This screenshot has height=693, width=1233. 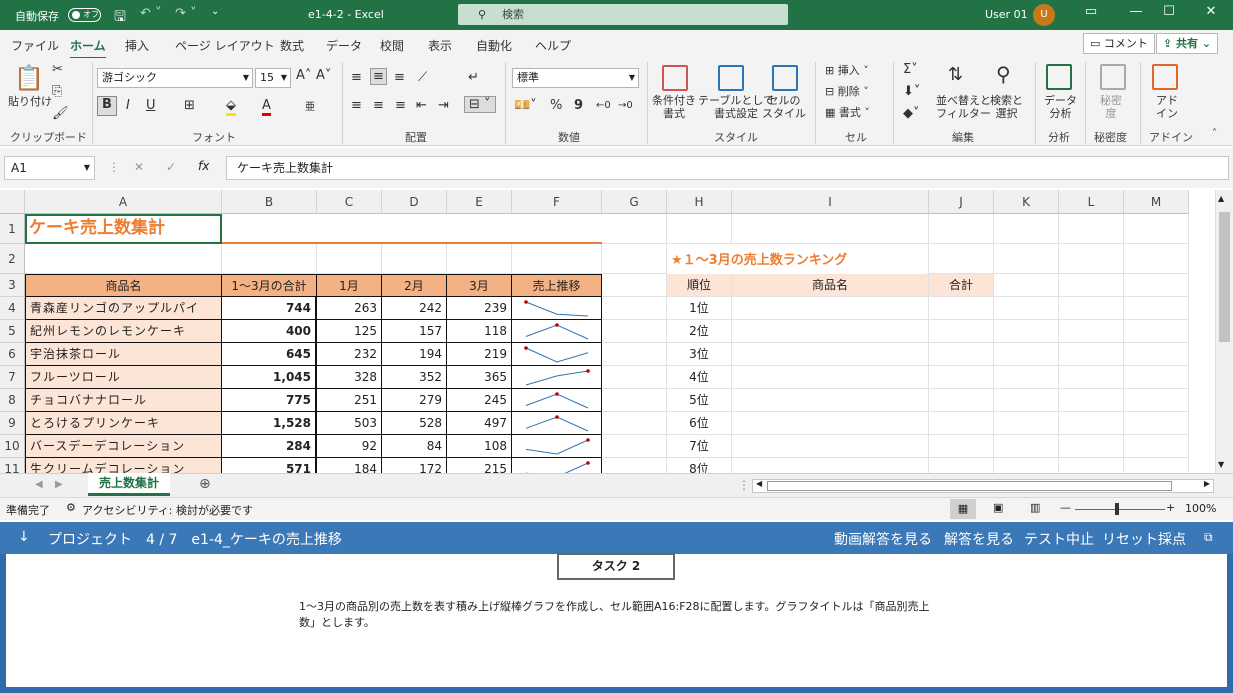 What do you see at coordinates (269, 308) in the screenshot?
I see `total-cell: 744` at bounding box center [269, 308].